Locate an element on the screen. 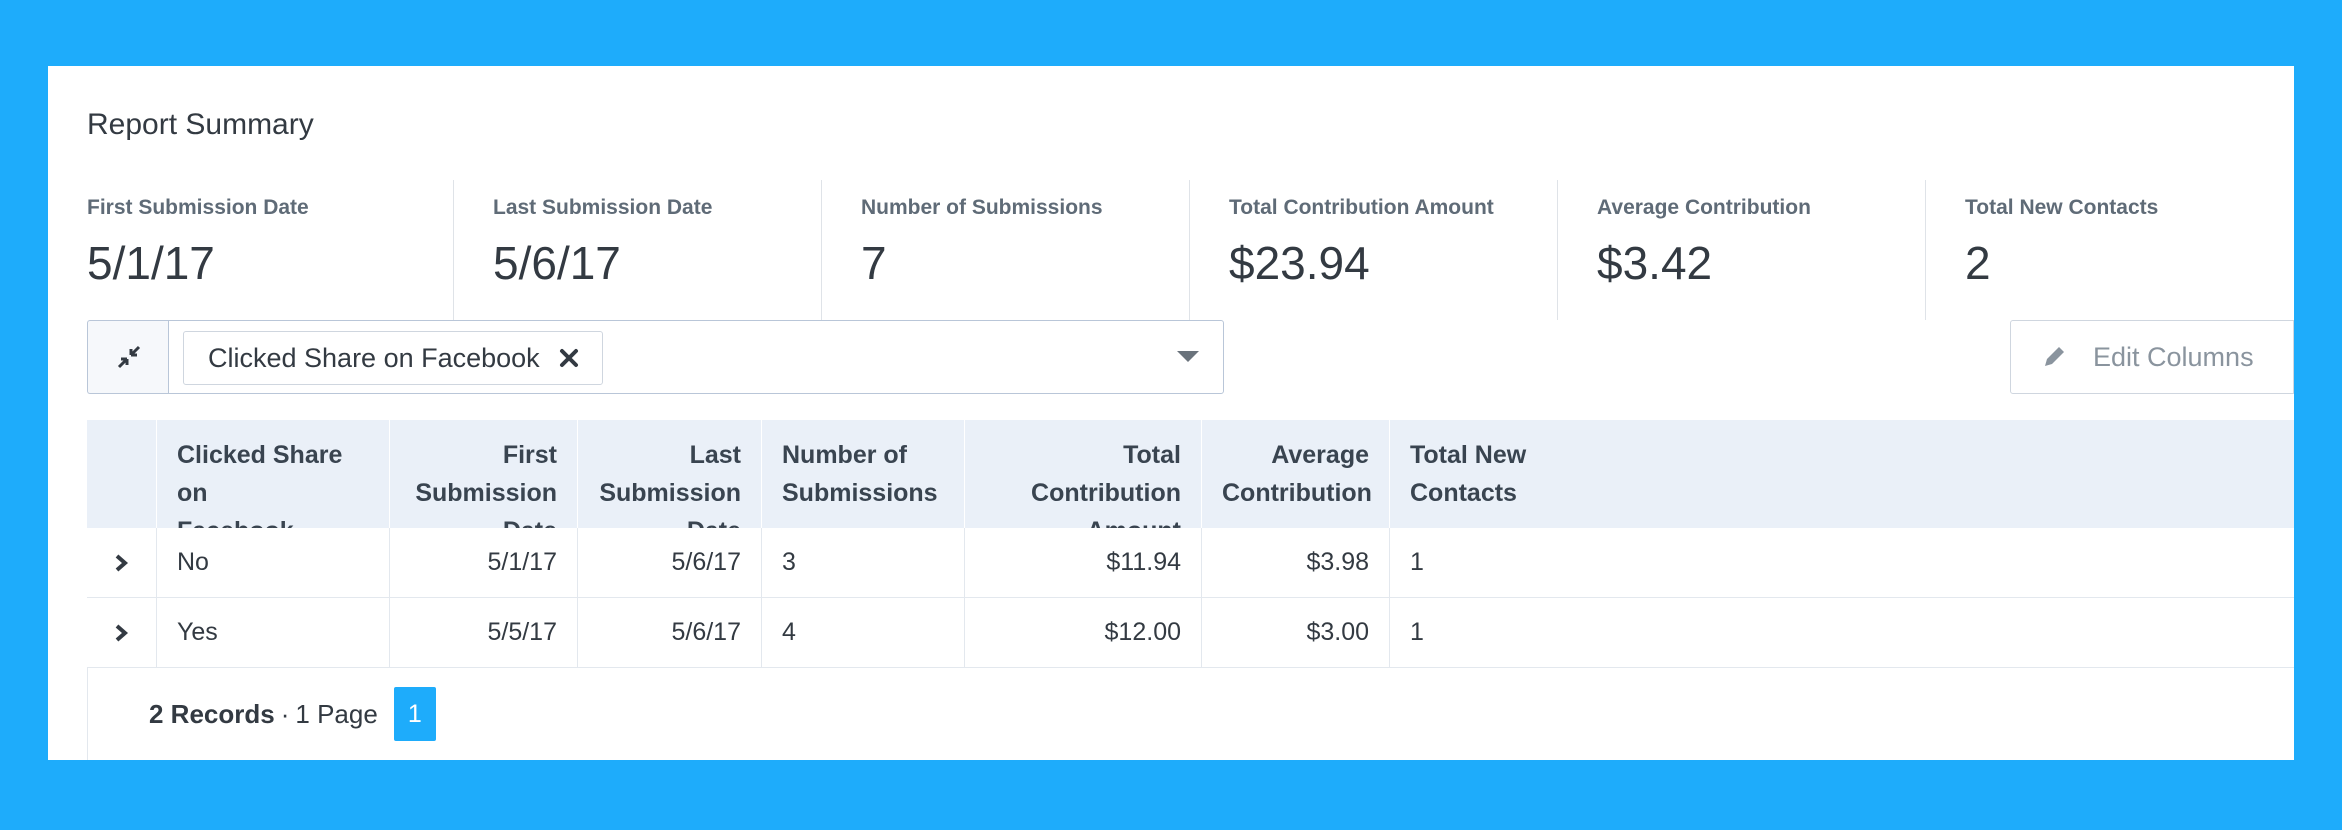 The width and height of the screenshot is (2342, 830). cell-share: No is located at coordinates (273, 562).